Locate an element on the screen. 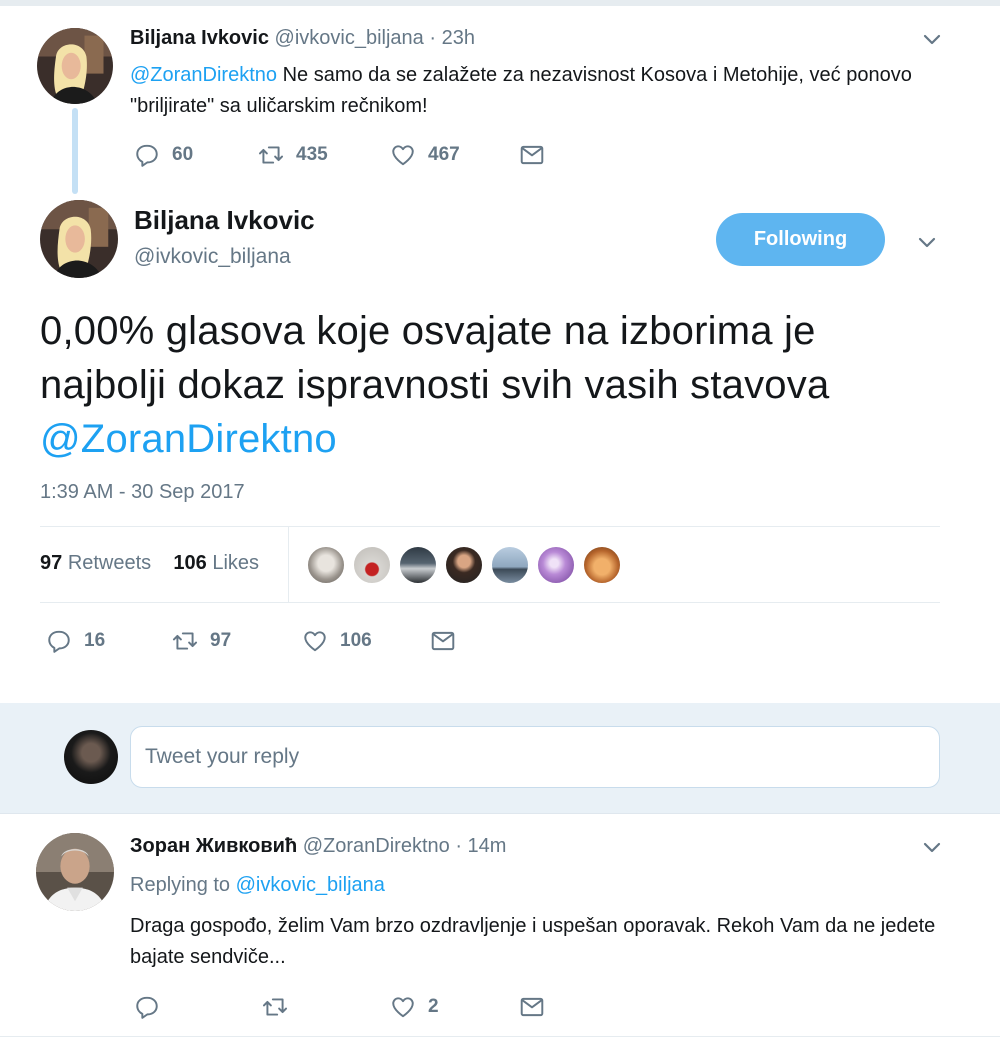 The image size is (1000, 1040). parent-like-button: 467 is located at coordinates (425, 155).